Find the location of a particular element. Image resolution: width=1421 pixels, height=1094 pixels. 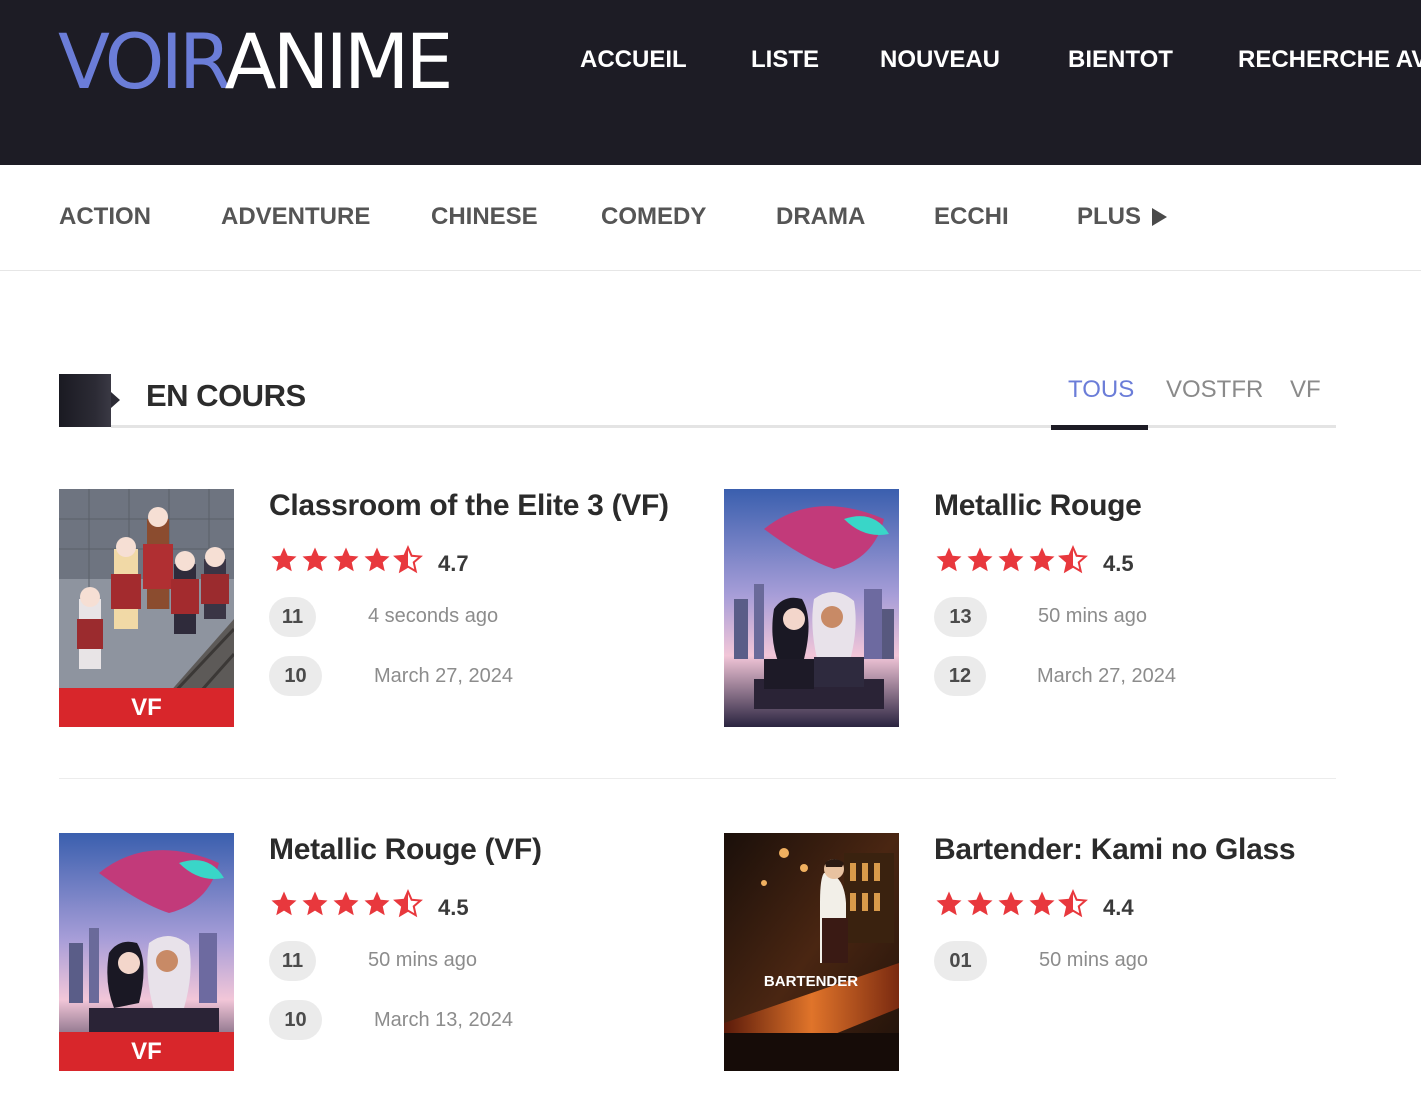

nav-recherche-avancee: RECHERCHE AV is located at coordinates (1329, 60).